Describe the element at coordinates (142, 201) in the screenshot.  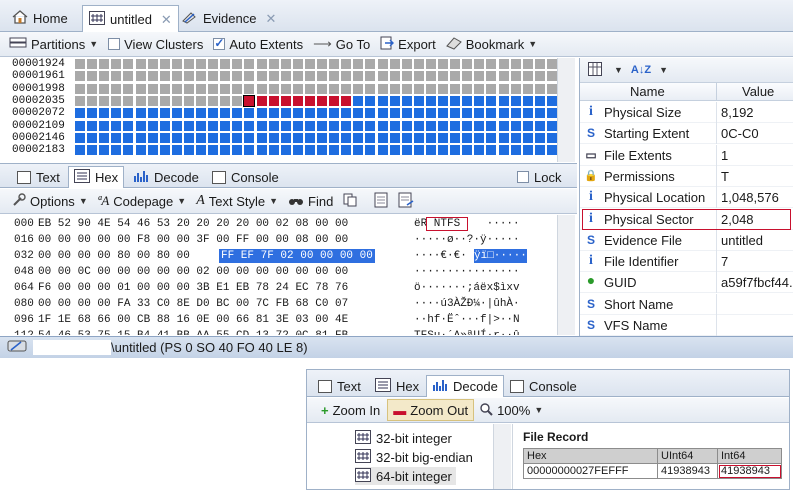
I see `codepage-button: ªA Codepage ▼` at that location.